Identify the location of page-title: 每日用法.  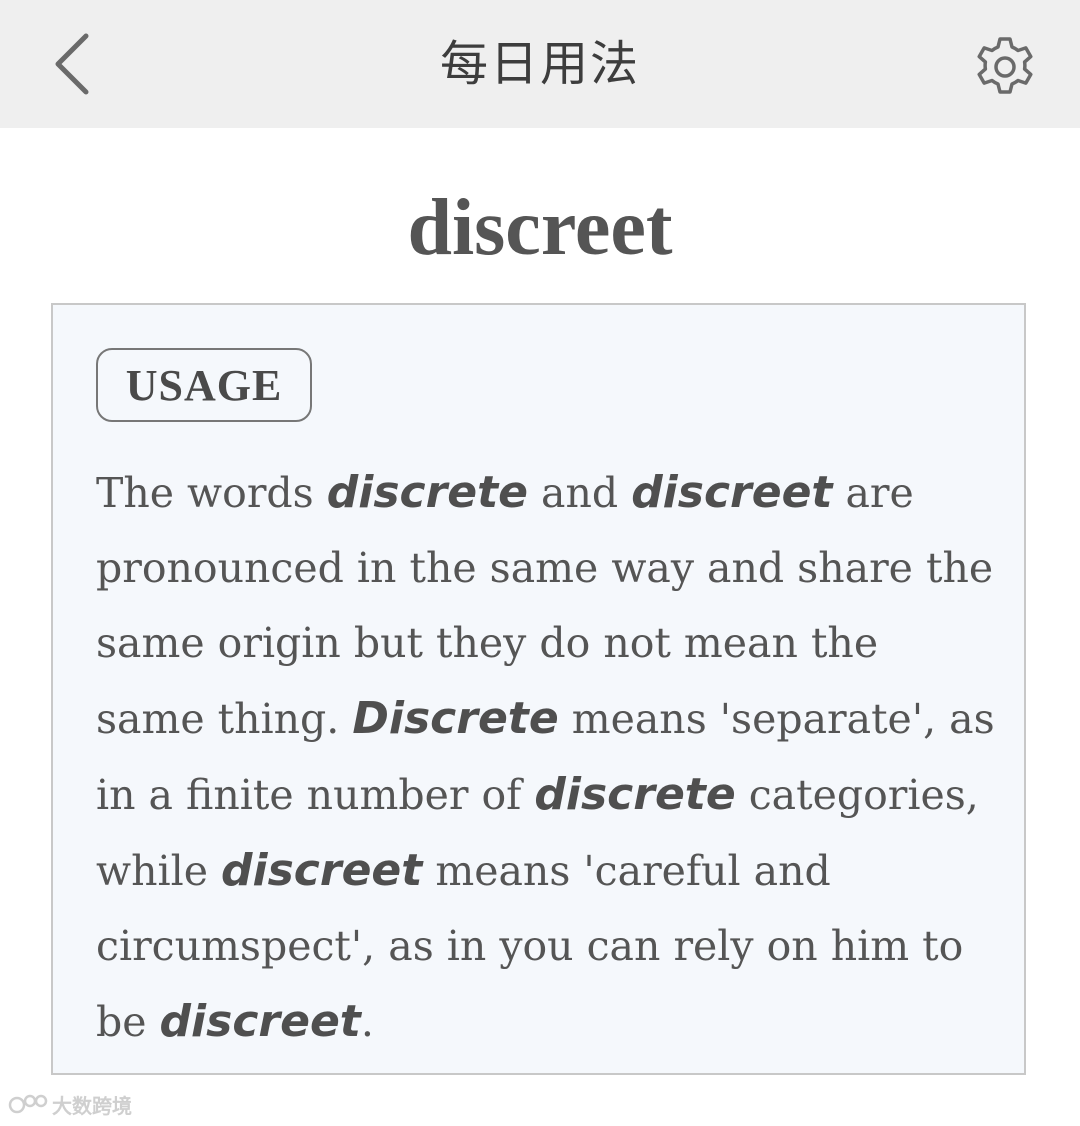
(539, 64).